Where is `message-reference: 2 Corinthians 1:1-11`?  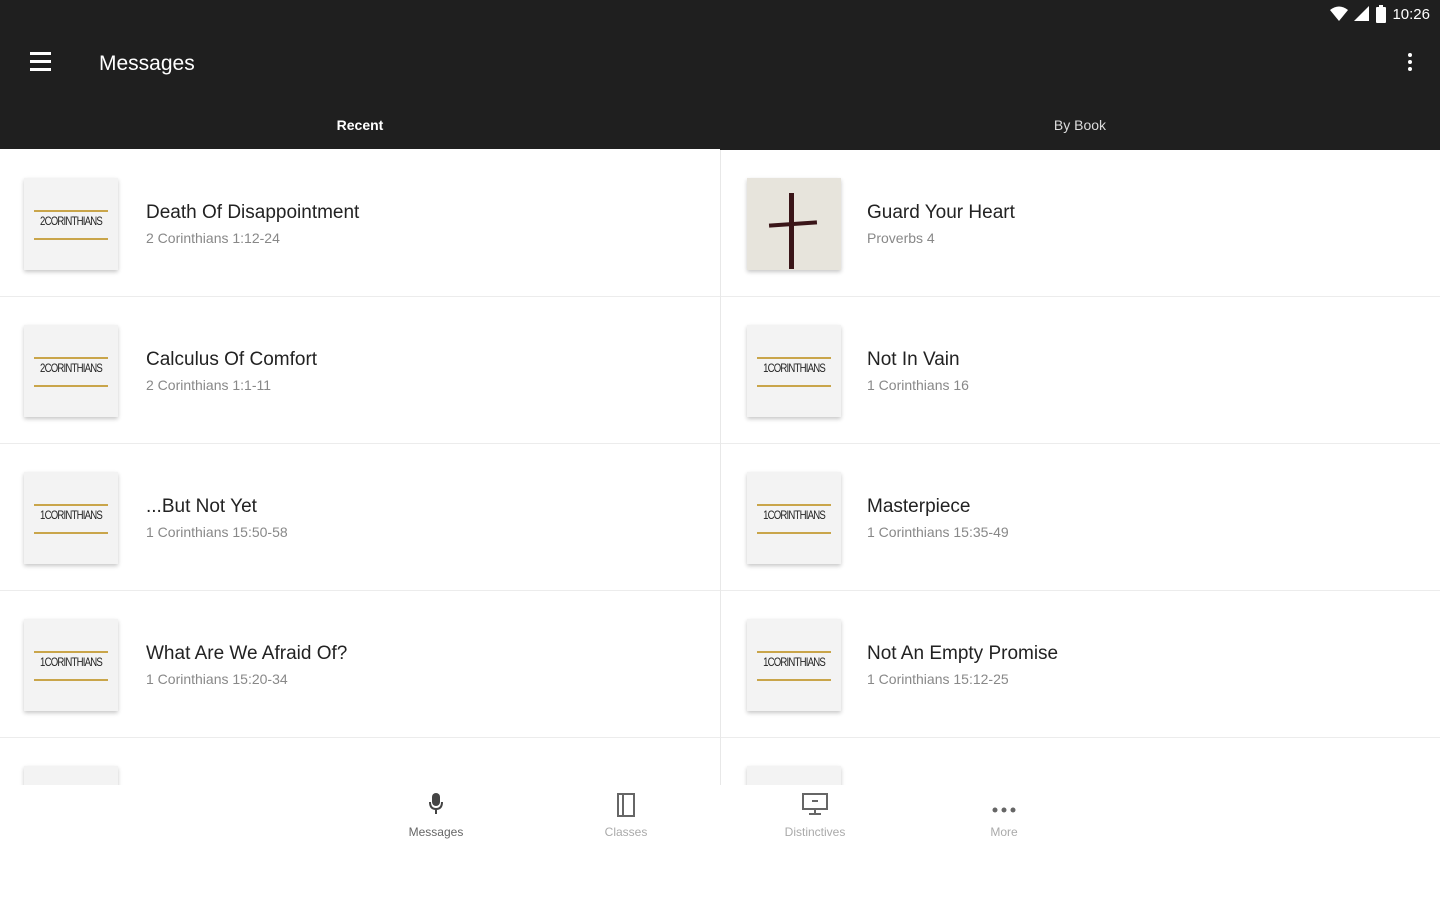 message-reference: 2 Corinthians 1:1-11 is located at coordinates (209, 385).